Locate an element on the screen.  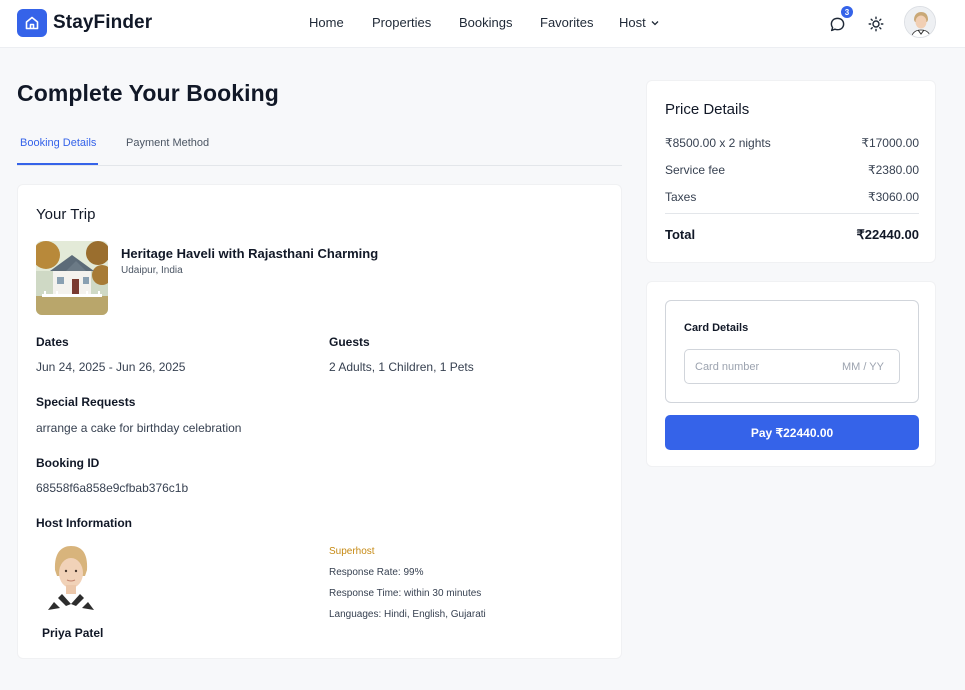
host-avatar is located at coordinates (71, 578).